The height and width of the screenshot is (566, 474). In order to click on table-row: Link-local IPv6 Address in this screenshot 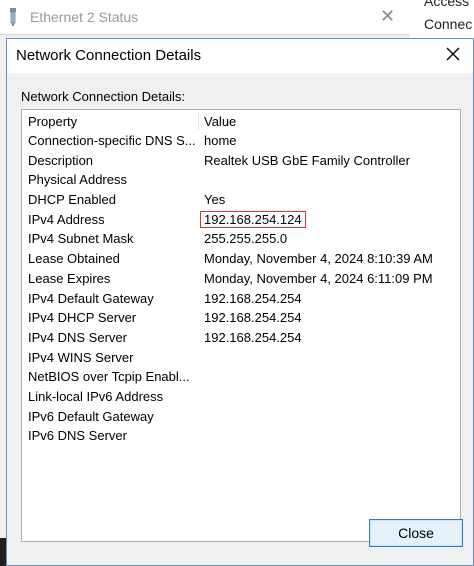, I will do `click(241, 398)`.